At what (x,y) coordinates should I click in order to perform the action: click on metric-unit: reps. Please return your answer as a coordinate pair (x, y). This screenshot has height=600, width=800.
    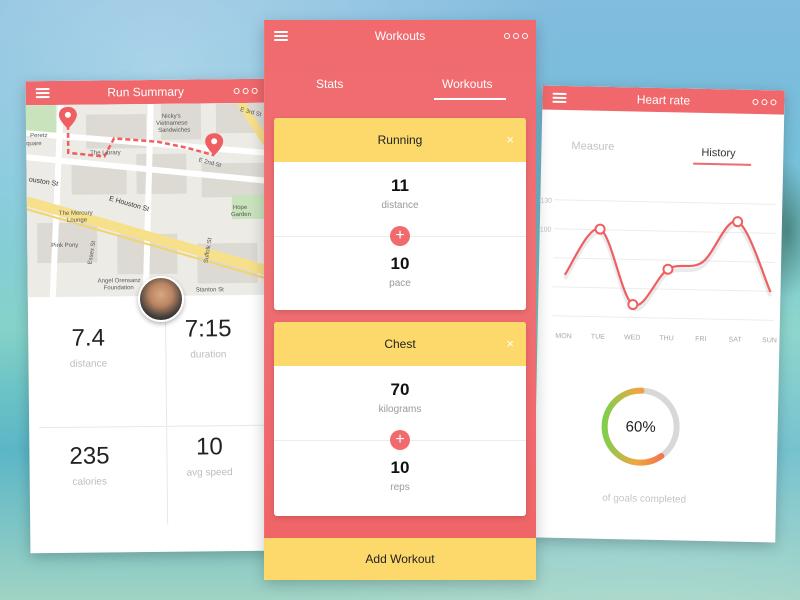
    Looking at the image, I should click on (400, 487).